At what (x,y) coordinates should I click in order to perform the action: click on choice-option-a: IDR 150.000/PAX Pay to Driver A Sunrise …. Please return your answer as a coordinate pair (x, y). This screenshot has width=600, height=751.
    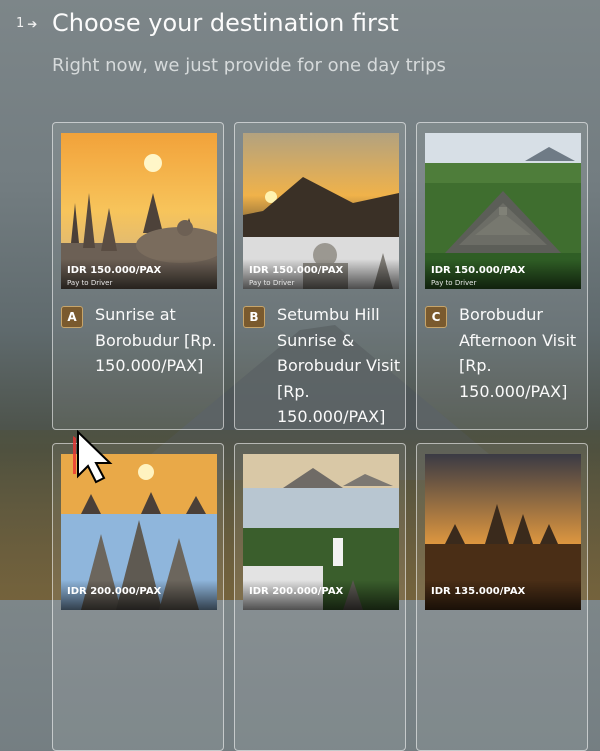
    Looking at the image, I should click on (138, 276).